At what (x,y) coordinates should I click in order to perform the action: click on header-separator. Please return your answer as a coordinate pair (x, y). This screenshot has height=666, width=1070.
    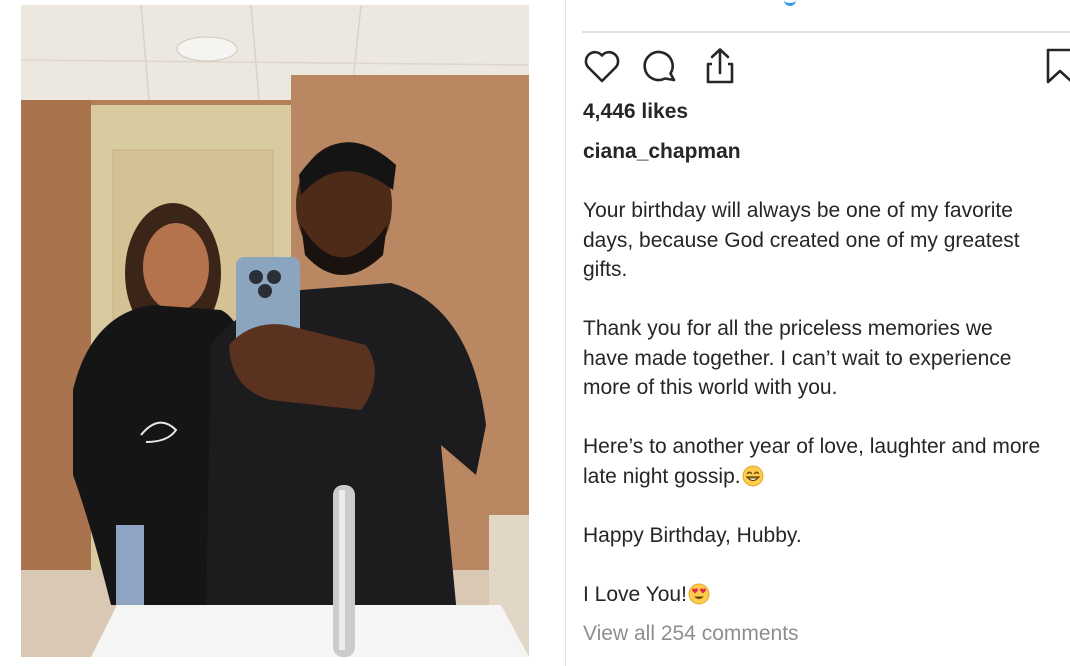
    Looking at the image, I should click on (826, 32).